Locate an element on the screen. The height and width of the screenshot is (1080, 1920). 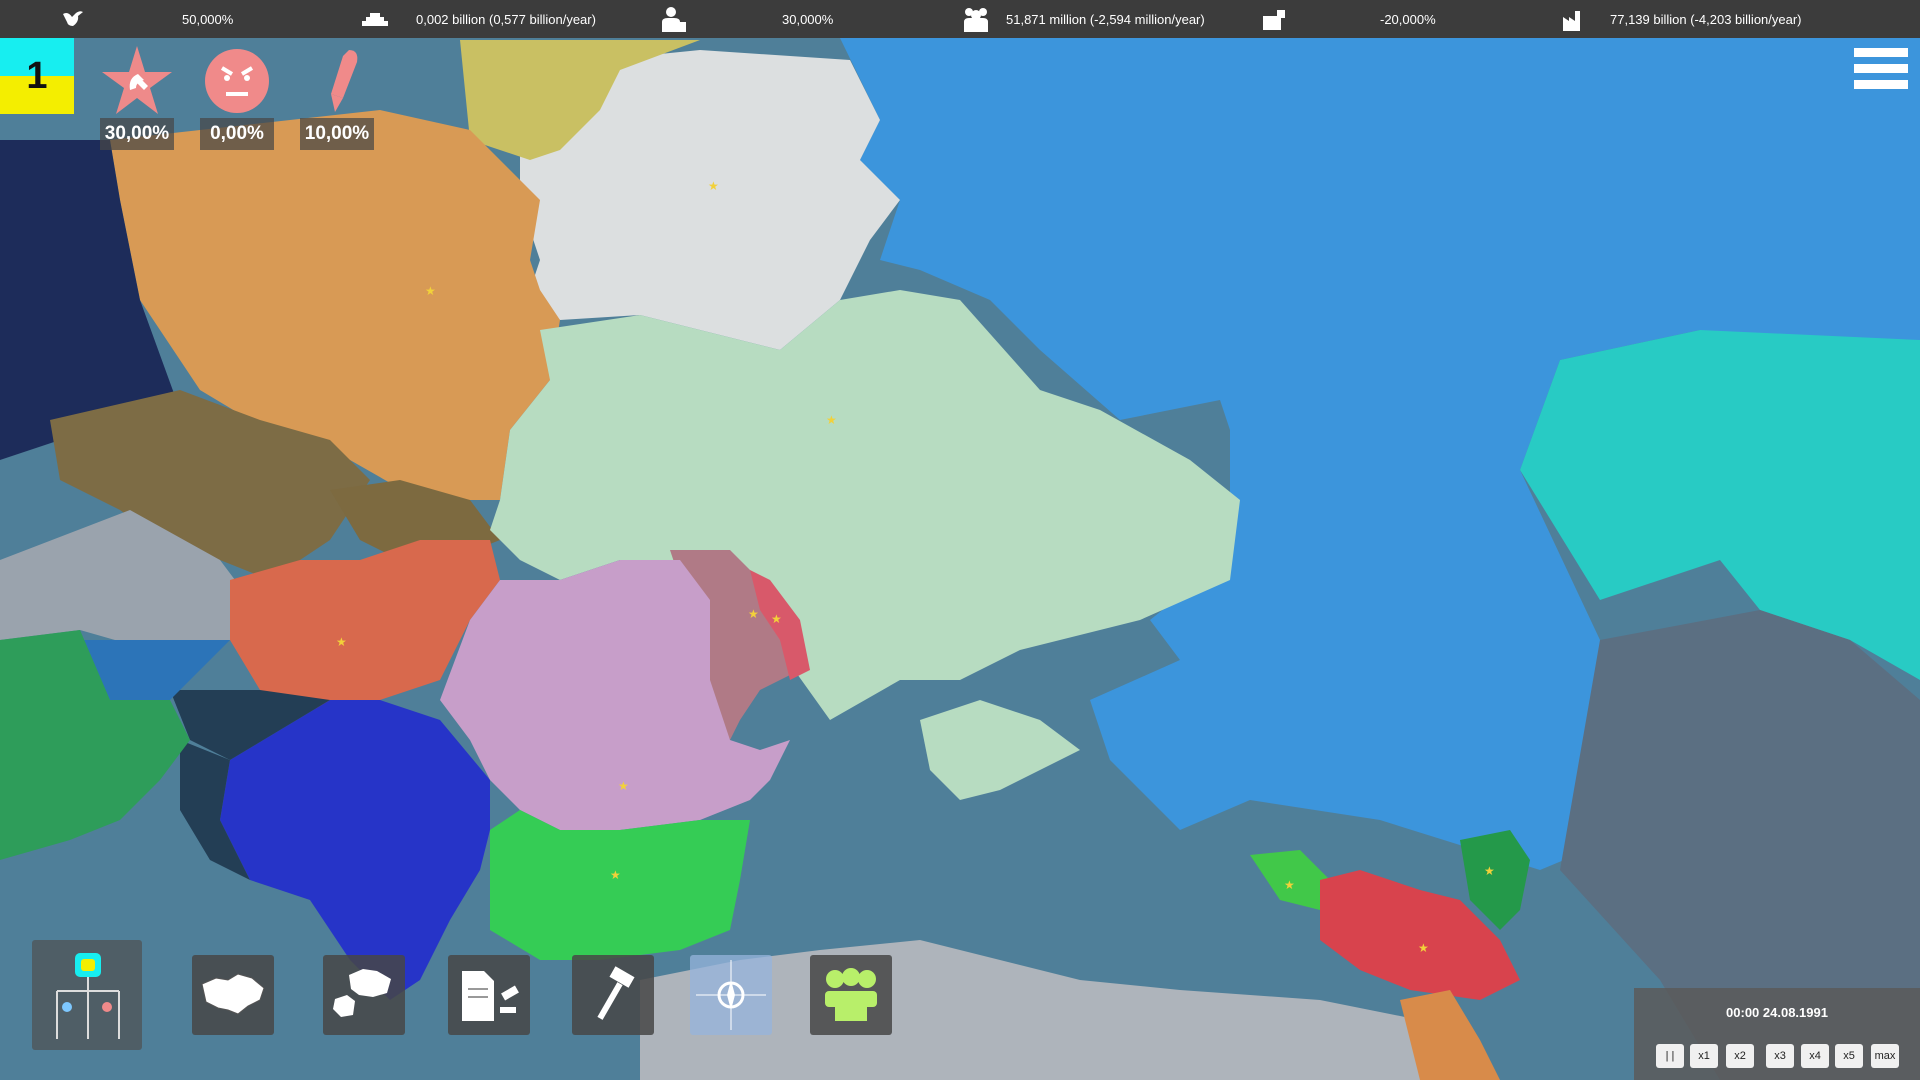
tax-value: -20,000% is located at coordinates (1408, 19).